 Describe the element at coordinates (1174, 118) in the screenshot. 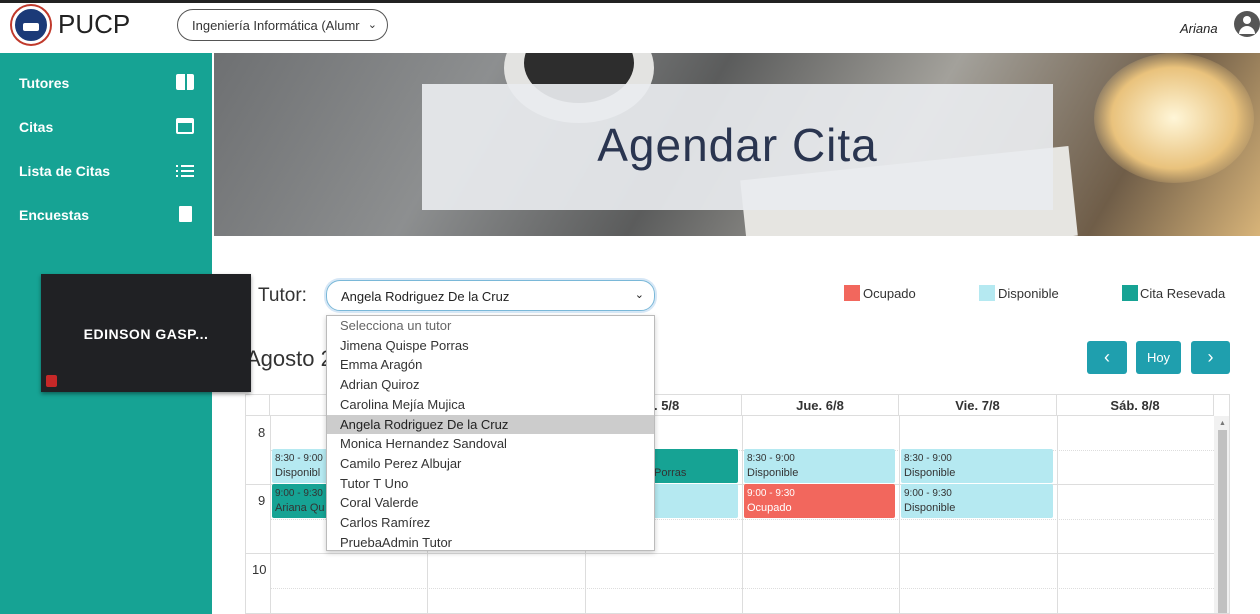

I see `candle-glow-decor` at that location.